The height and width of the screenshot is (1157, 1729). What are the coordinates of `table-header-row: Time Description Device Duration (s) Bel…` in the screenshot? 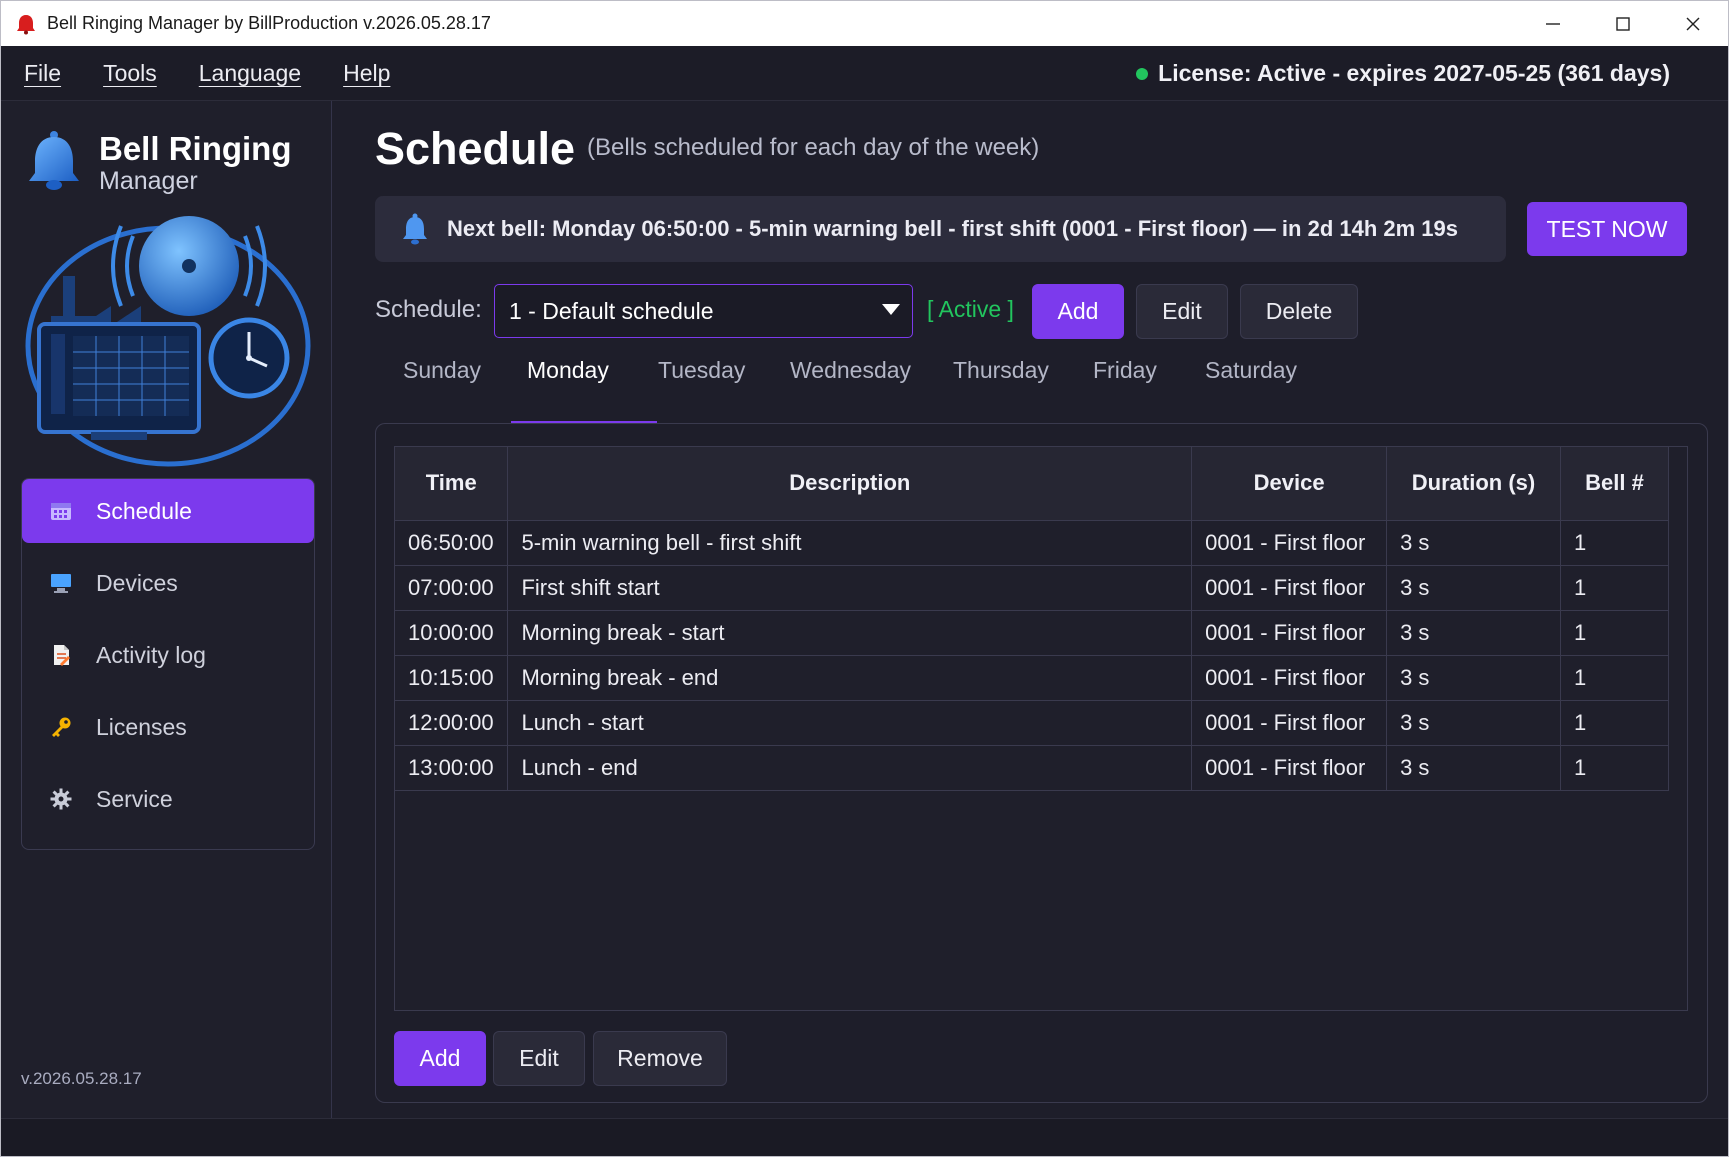 It's located at (1032, 484).